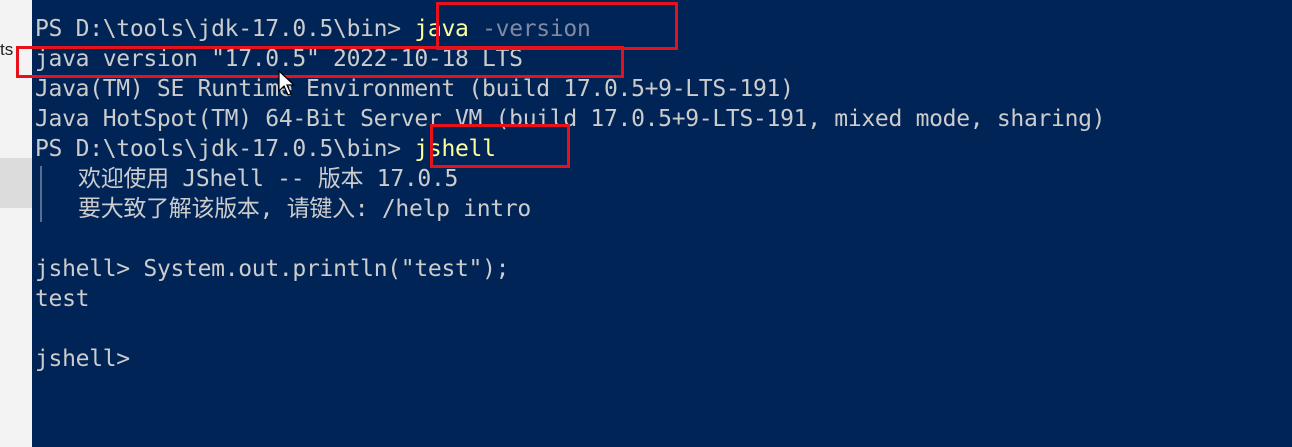 This screenshot has width=1292, height=447. Describe the element at coordinates (557, 26) in the screenshot. I see `annotation-box-java-version-command` at that location.